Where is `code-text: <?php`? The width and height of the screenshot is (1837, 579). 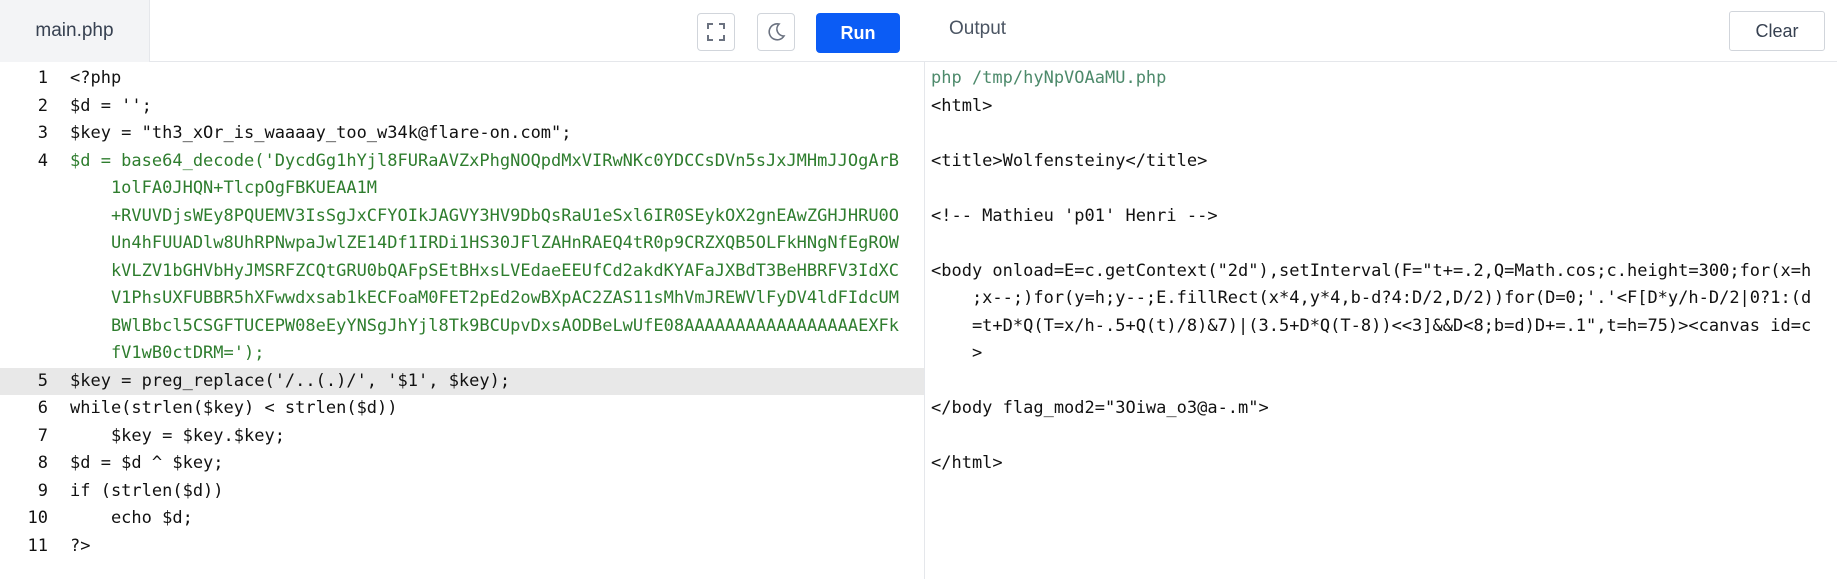 code-text: <?php is located at coordinates (96, 78).